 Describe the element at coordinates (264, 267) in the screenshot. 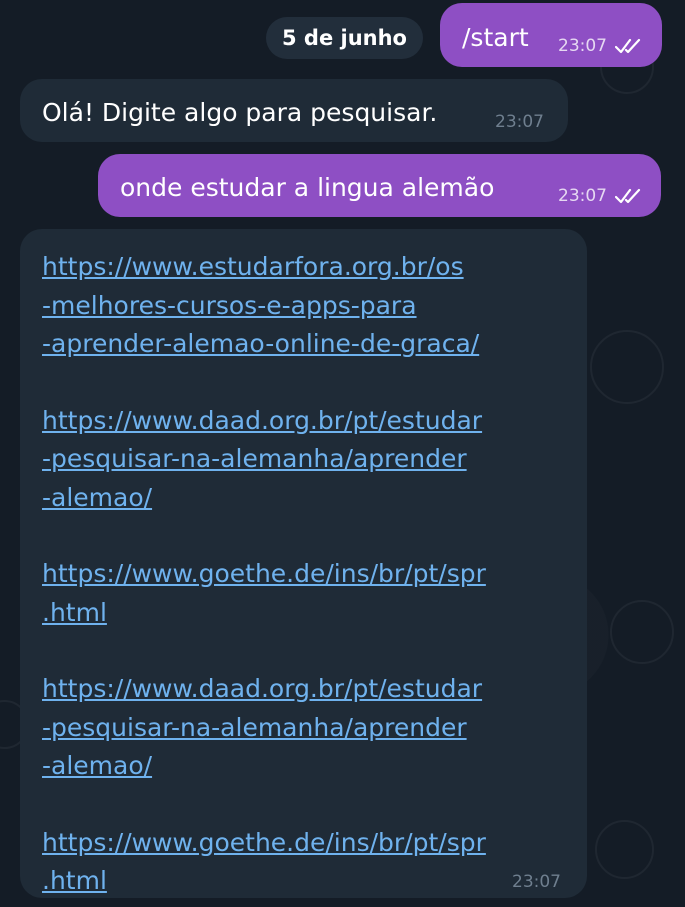

I see `link-text-line: https://www.estudarfora.org.br/os` at that location.